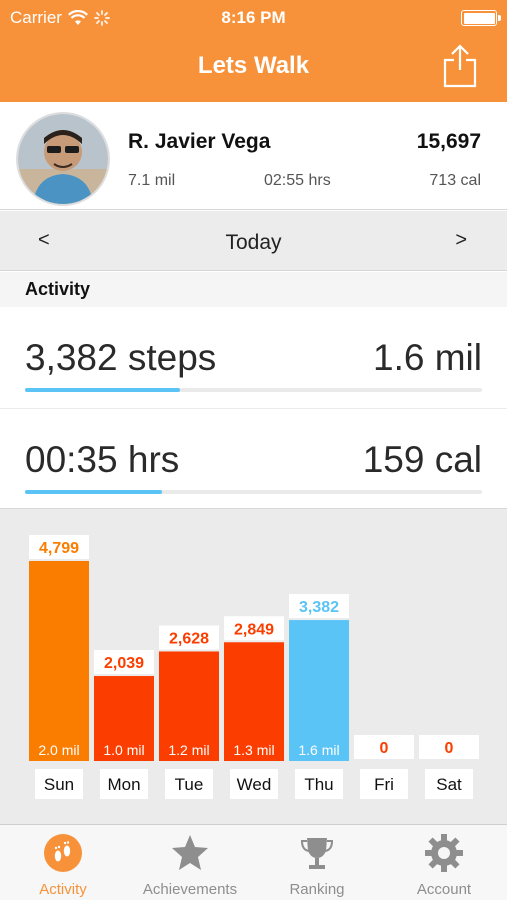 The height and width of the screenshot is (900, 507). I want to click on tab-account: Account, so click(444, 862).